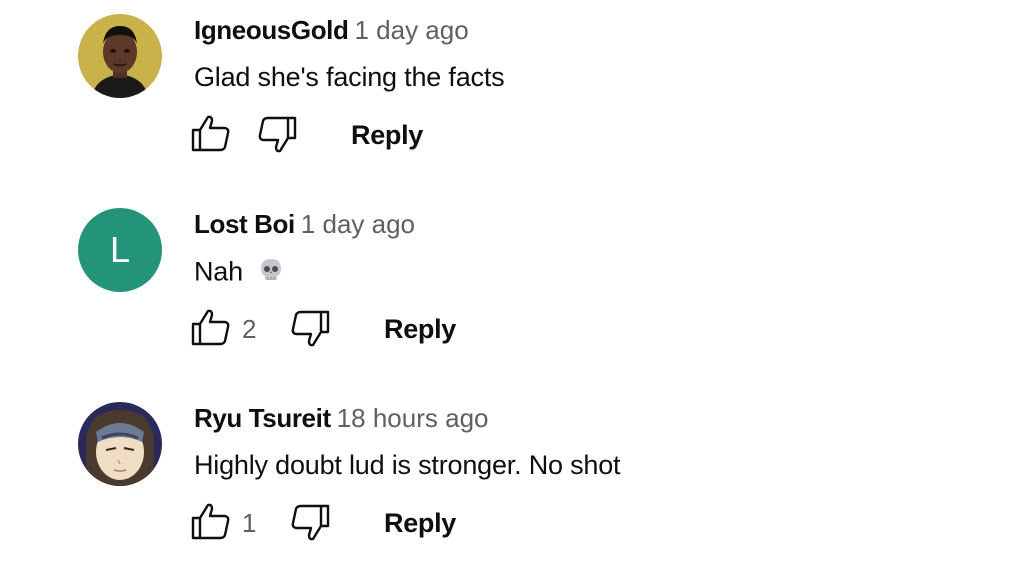 This screenshot has height=582, width=1024. I want to click on comment-actions: 2 Reply, so click(490, 326).